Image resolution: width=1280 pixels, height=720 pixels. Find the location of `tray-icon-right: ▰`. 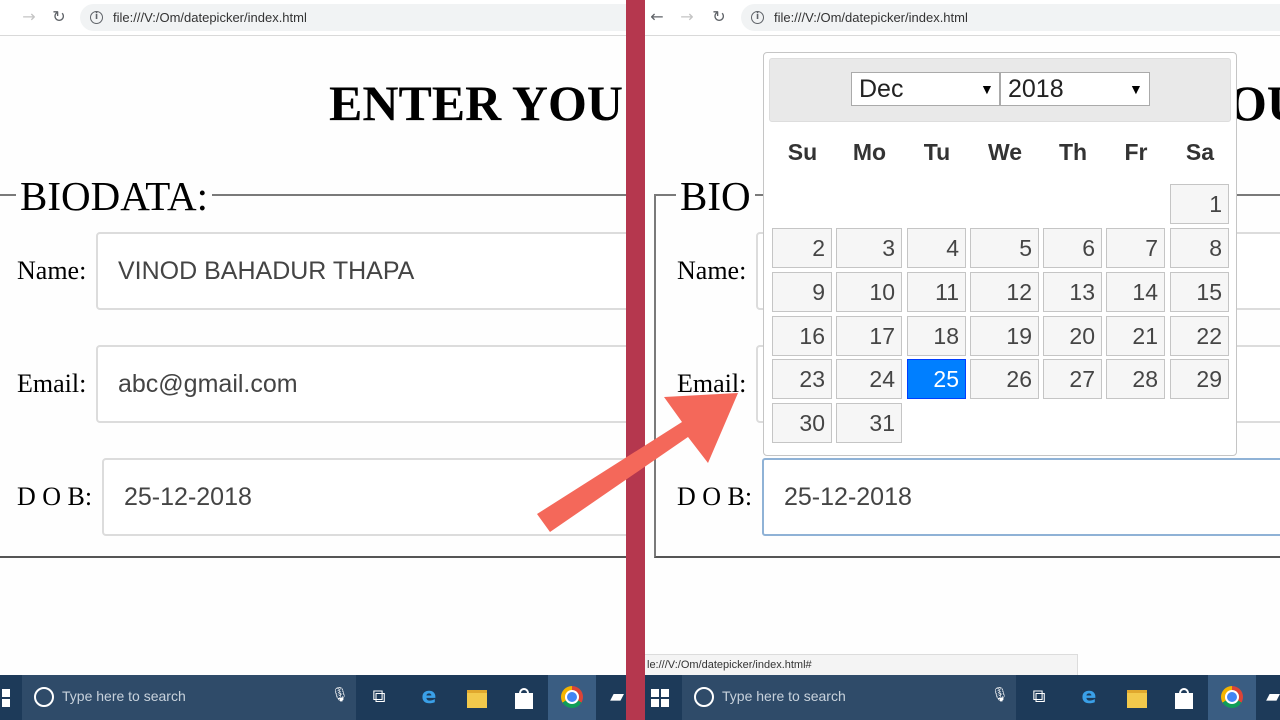

tray-icon-right: ▰ is located at coordinates (1270, 697).